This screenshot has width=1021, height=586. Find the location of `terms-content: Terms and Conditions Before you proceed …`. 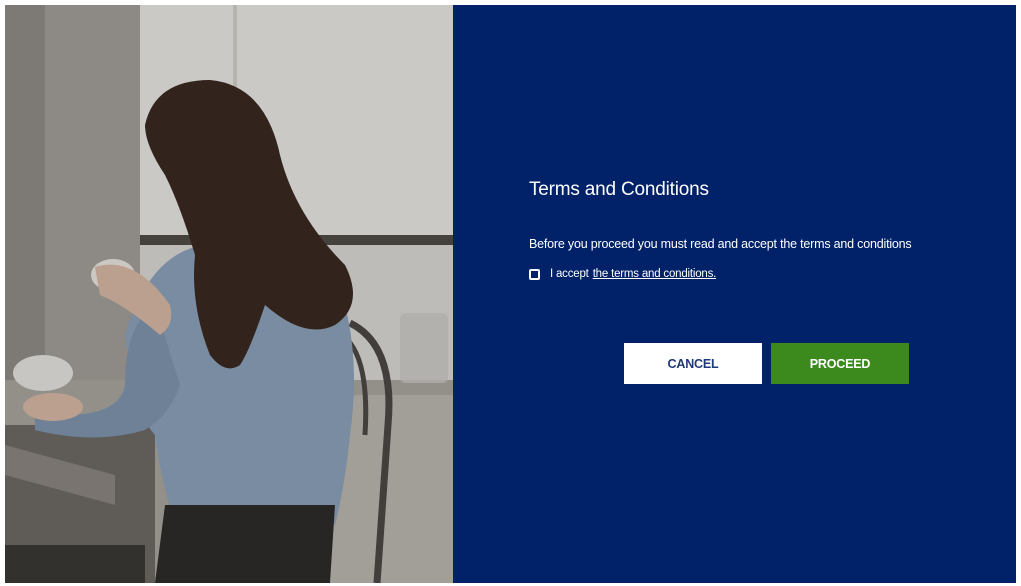

terms-content: Terms and Conditions Before you proceed … is located at coordinates (764, 229).